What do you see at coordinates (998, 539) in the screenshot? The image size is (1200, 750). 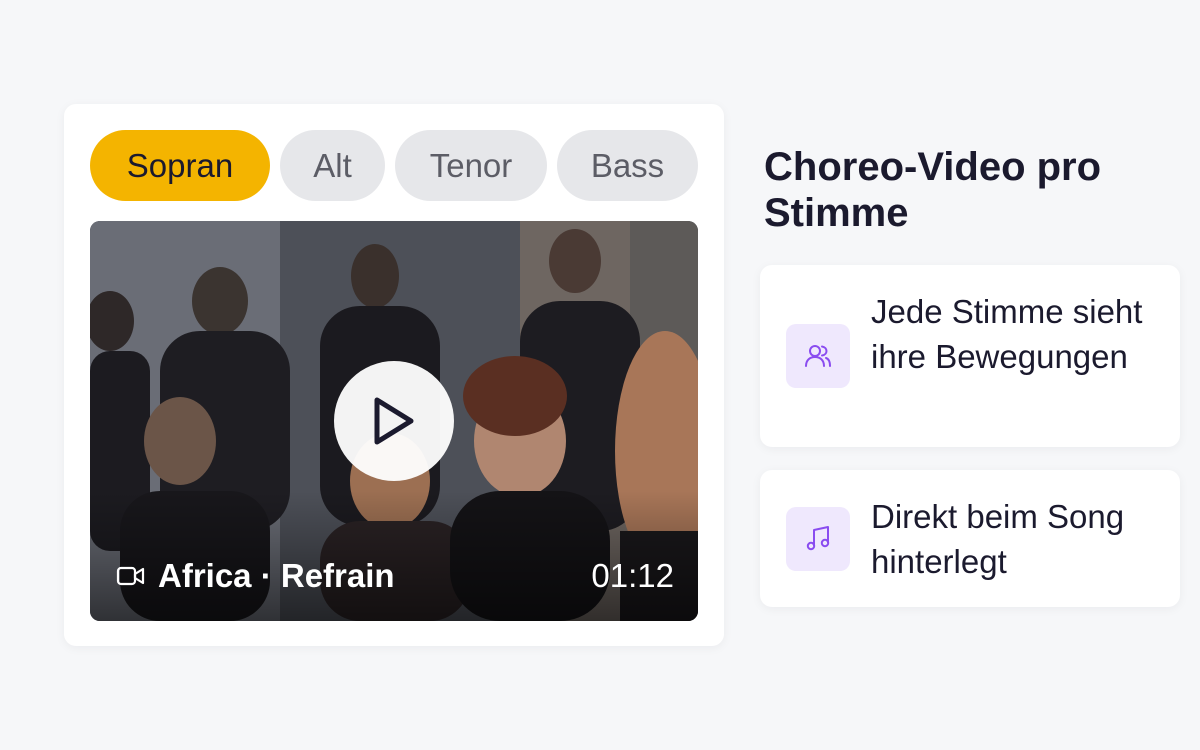 I see `feature-text: Direkt beim Song hinterlegt` at bounding box center [998, 539].